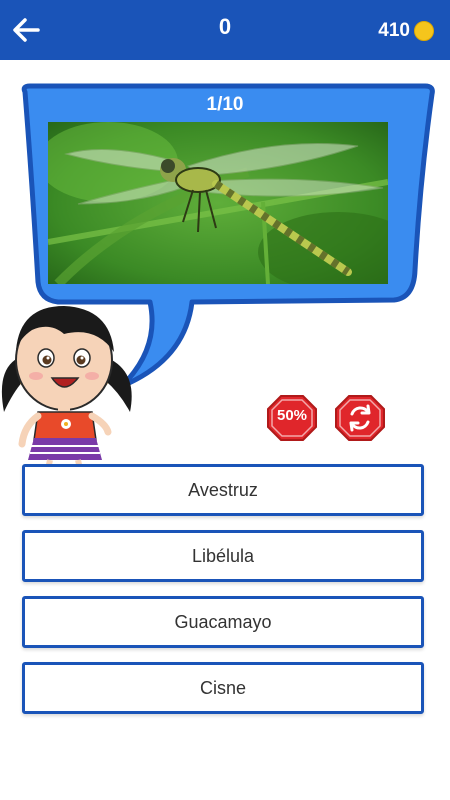 This screenshot has width=450, height=800. I want to click on coin-icon, so click(424, 31).